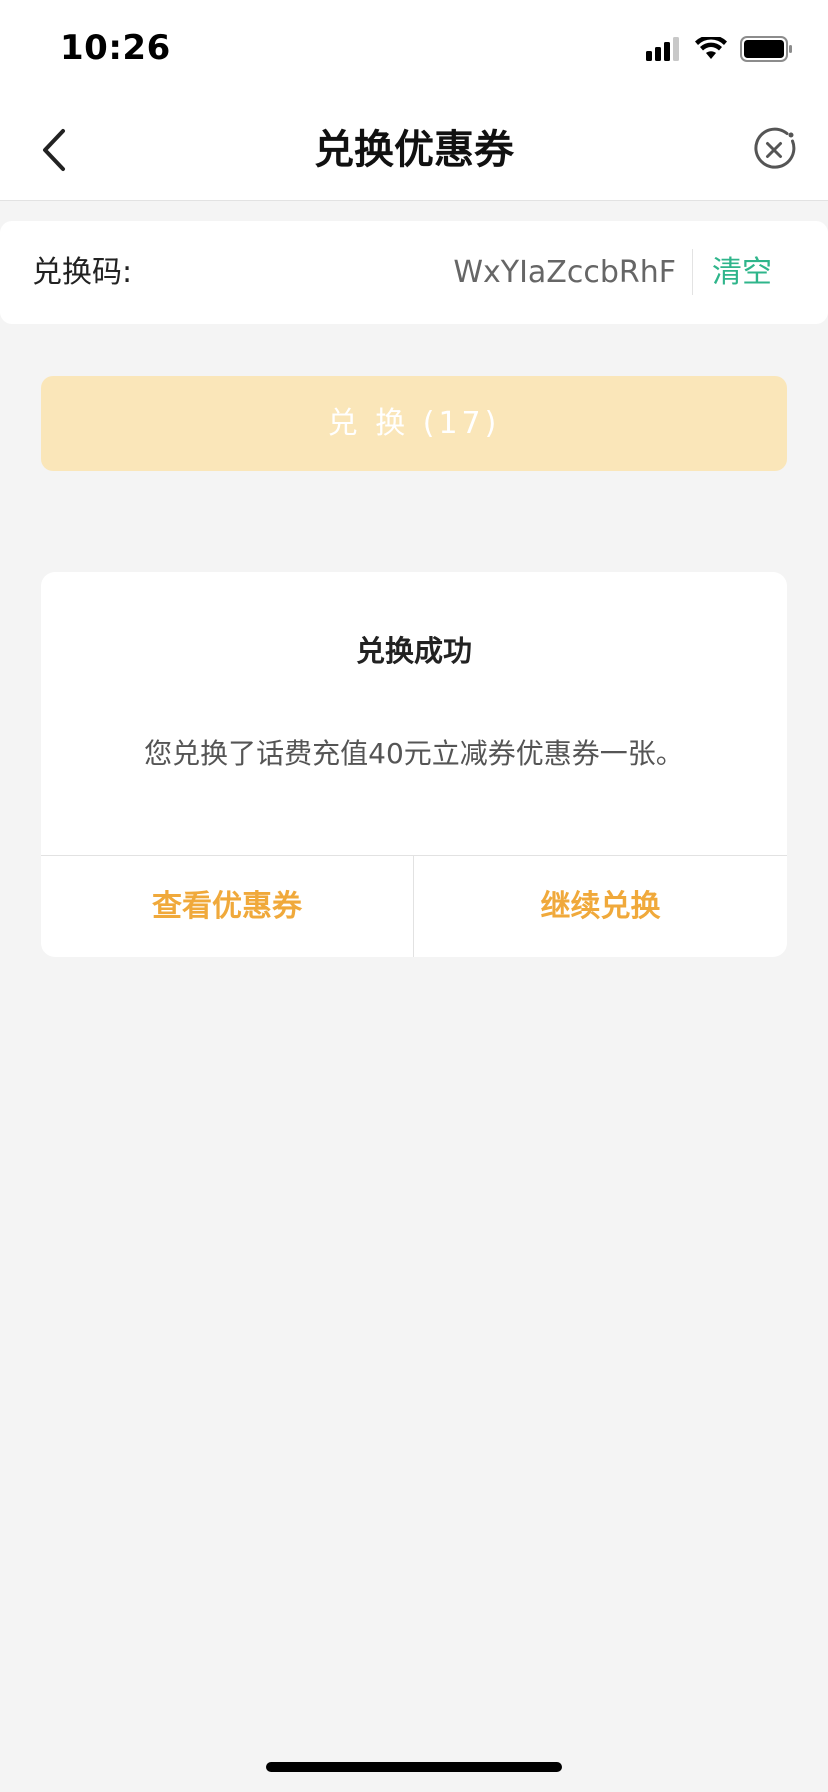 The height and width of the screenshot is (1792, 828). Describe the element at coordinates (414, 1767) in the screenshot. I see `home-indicator` at that location.